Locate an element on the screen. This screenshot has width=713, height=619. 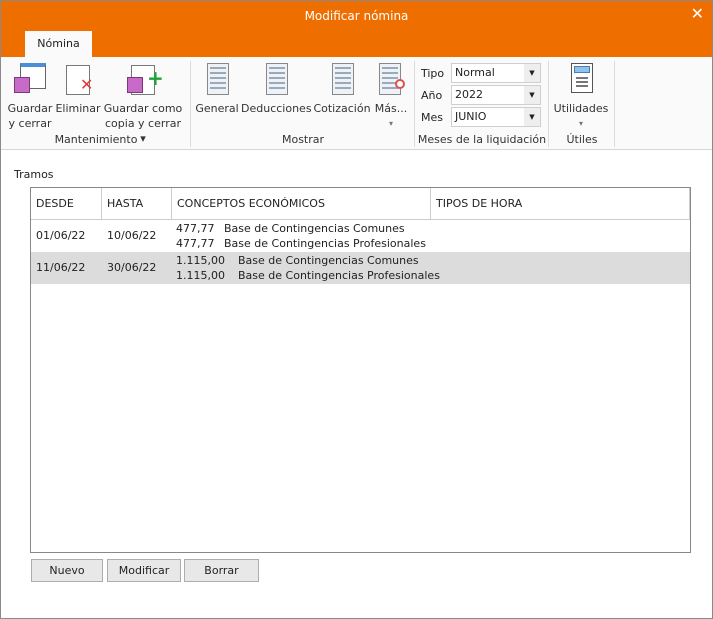
mes-label: Mes is located at coordinates (432, 117).